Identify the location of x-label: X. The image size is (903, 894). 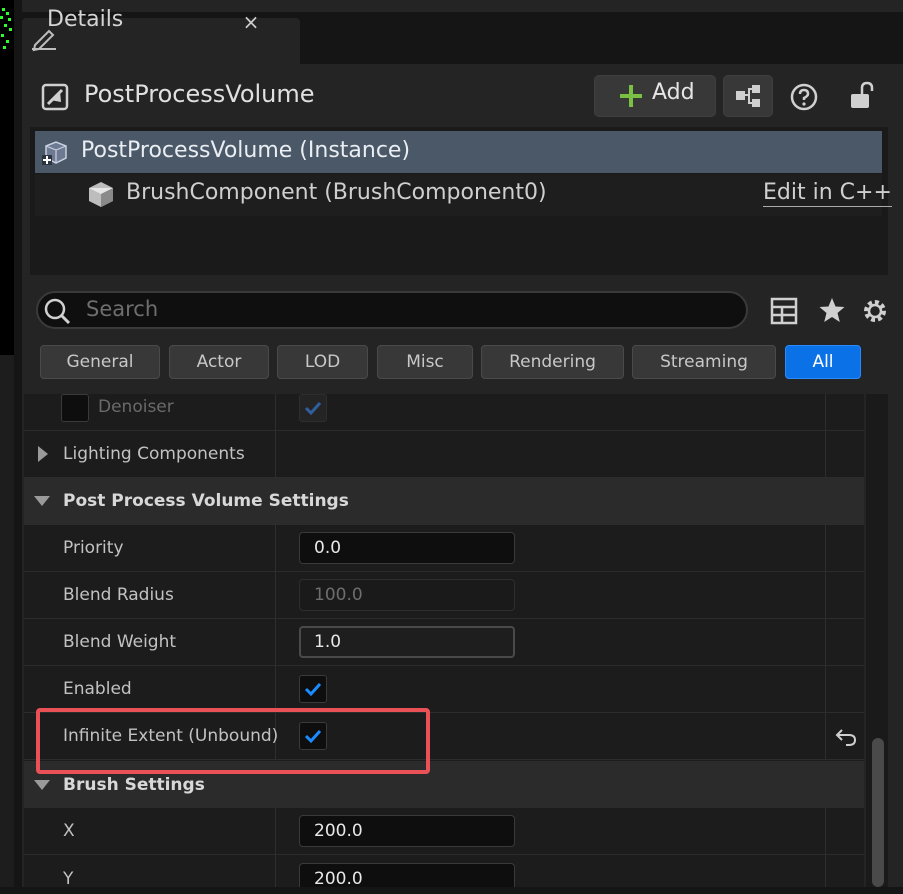
(69, 831).